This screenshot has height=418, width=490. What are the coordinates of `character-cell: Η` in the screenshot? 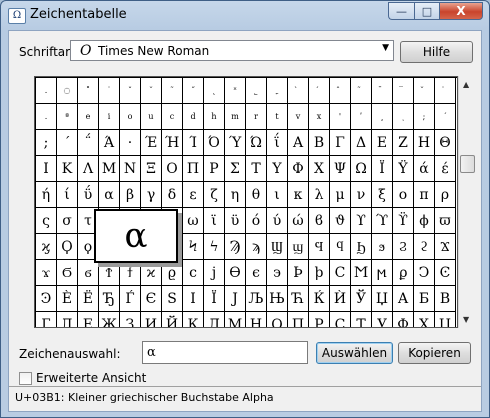 It's located at (424, 143).